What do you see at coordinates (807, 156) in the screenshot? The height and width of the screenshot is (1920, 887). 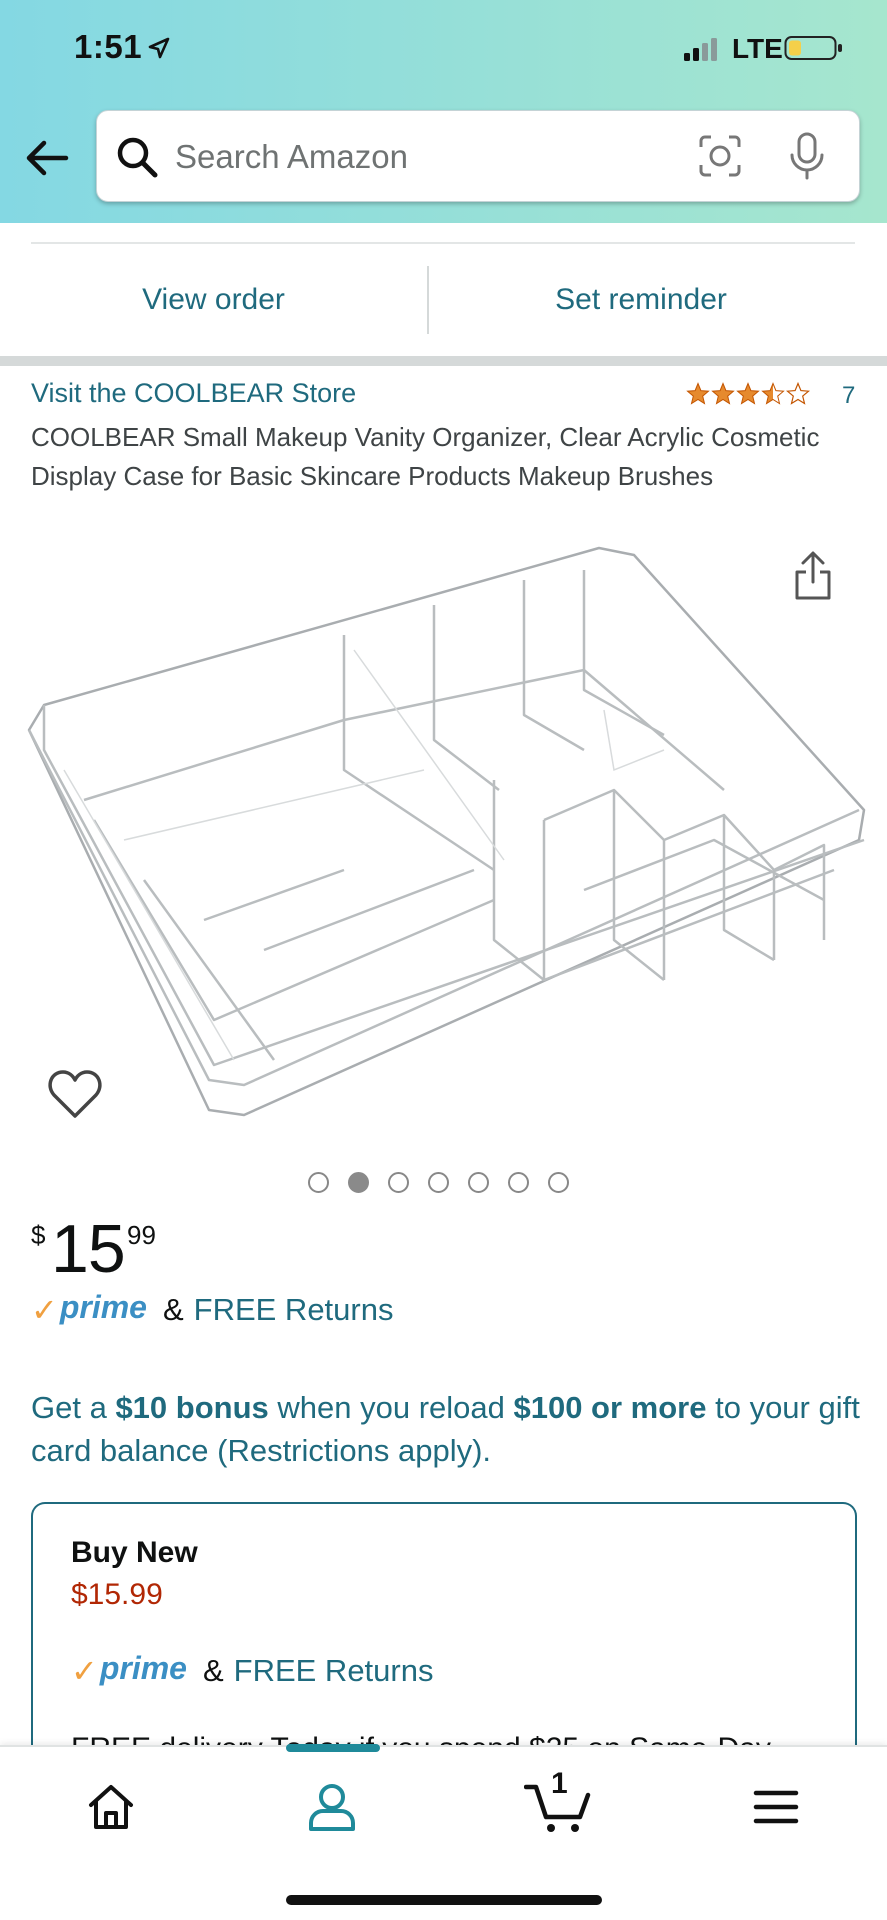 I see `microphone-icon` at bounding box center [807, 156].